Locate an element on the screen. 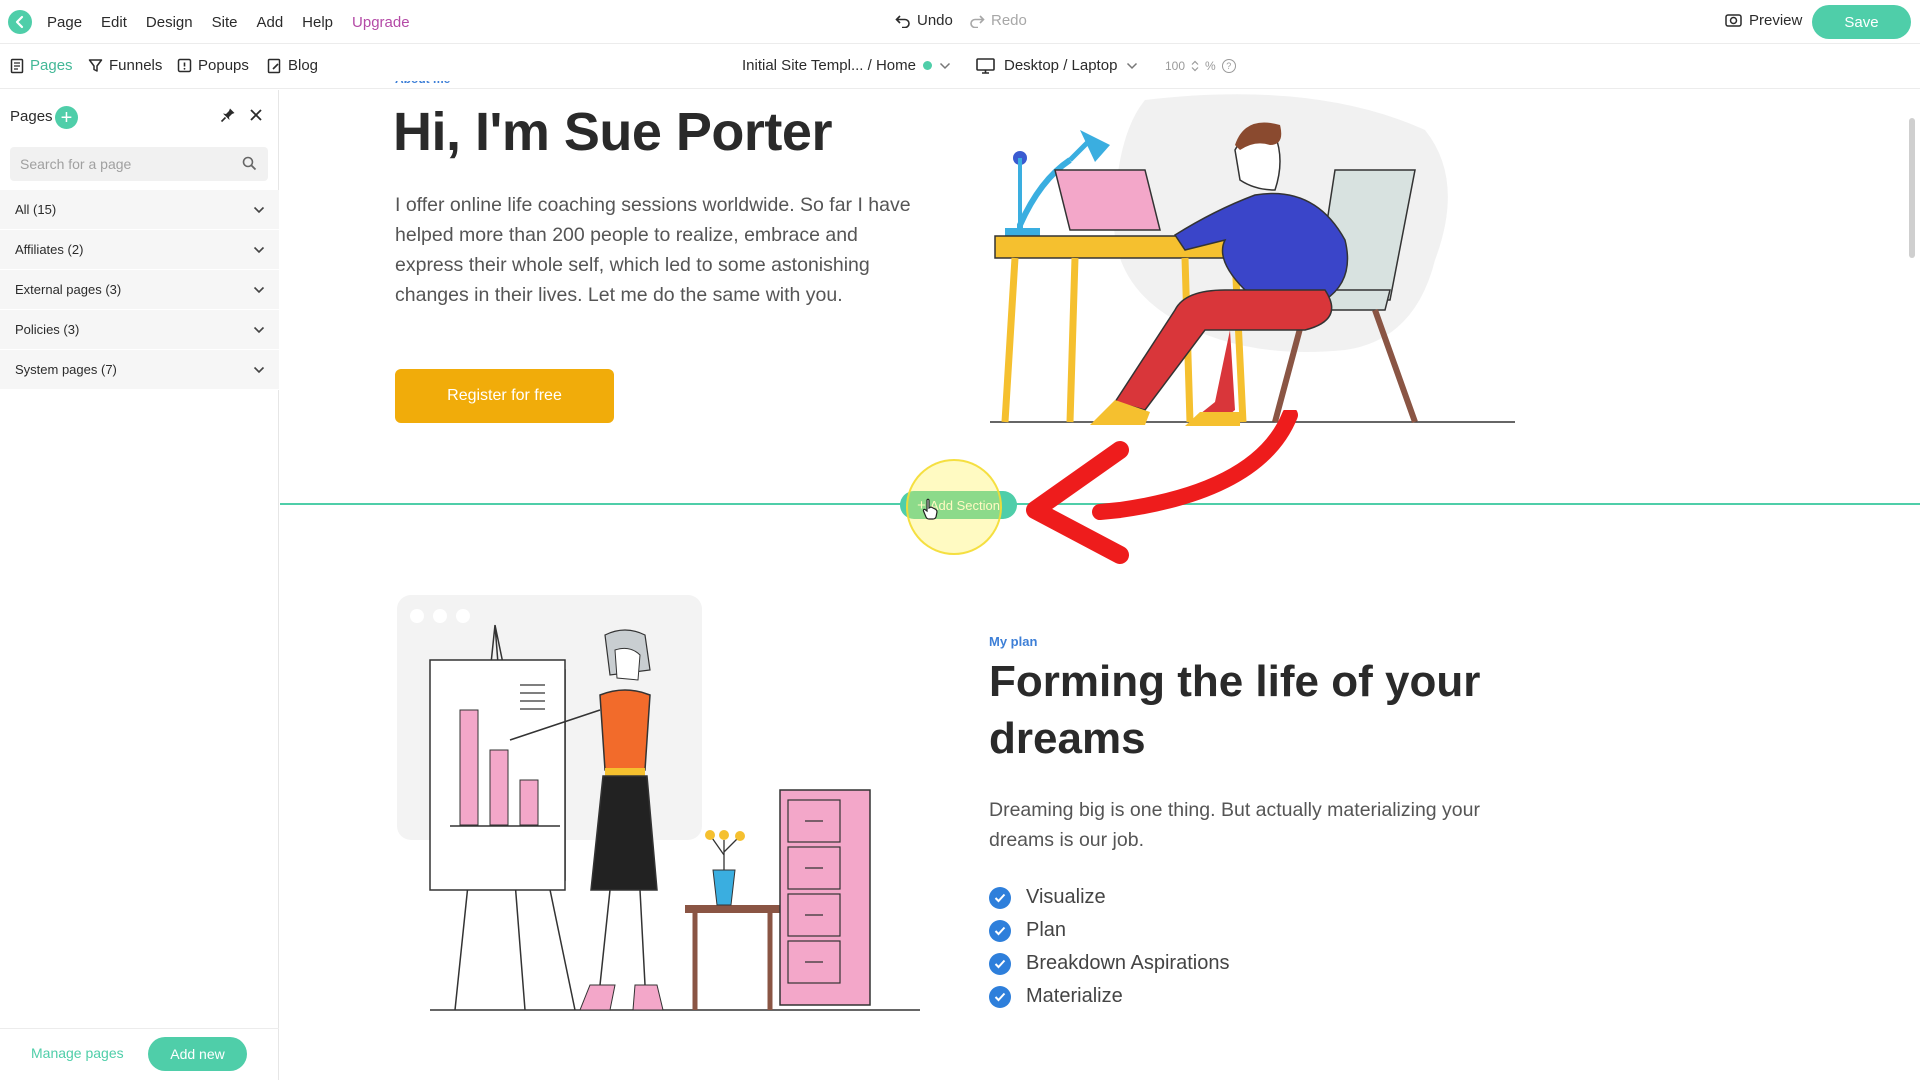 Image resolution: width=1920 pixels, height=1080 pixels. tab-pages: Pages is located at coordinates (41, 65).